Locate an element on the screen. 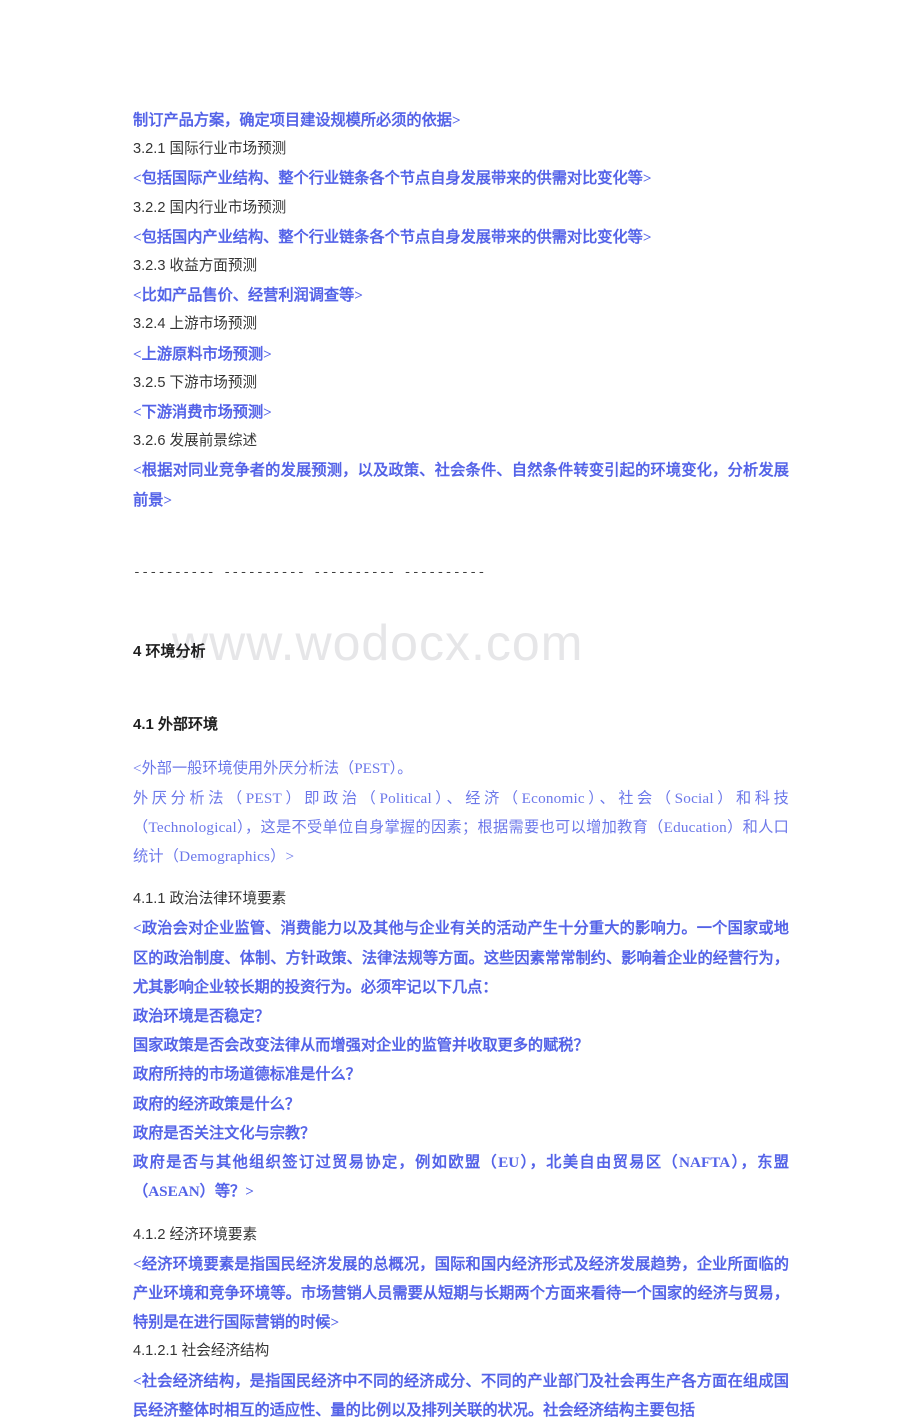 This screenshot has height=1425, width=920. question-market-ethics: 政府所持的市场道德标准是什么？ is located at coordinates (247, 1075).